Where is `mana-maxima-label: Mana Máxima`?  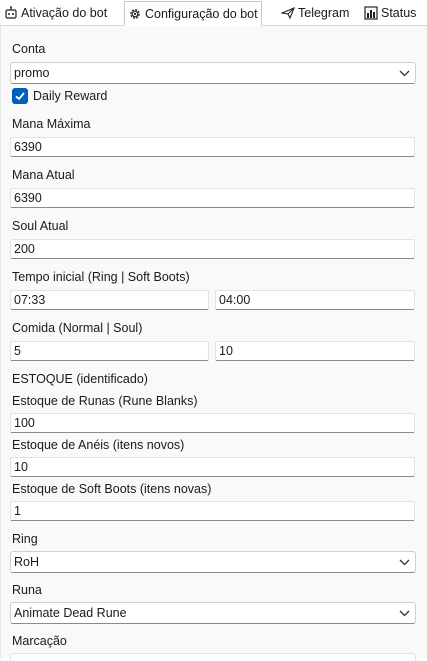
mana-maxima-label: Mana Máxima is located at coordinates (51, 124).